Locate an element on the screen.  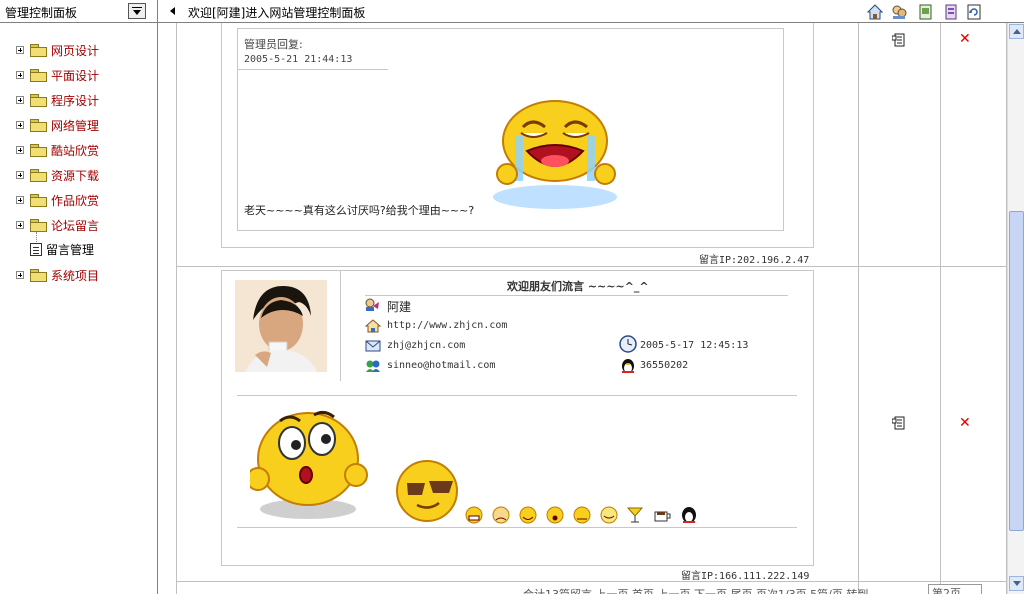
qq-number: 36550202 is located at coordinates (664, 365).